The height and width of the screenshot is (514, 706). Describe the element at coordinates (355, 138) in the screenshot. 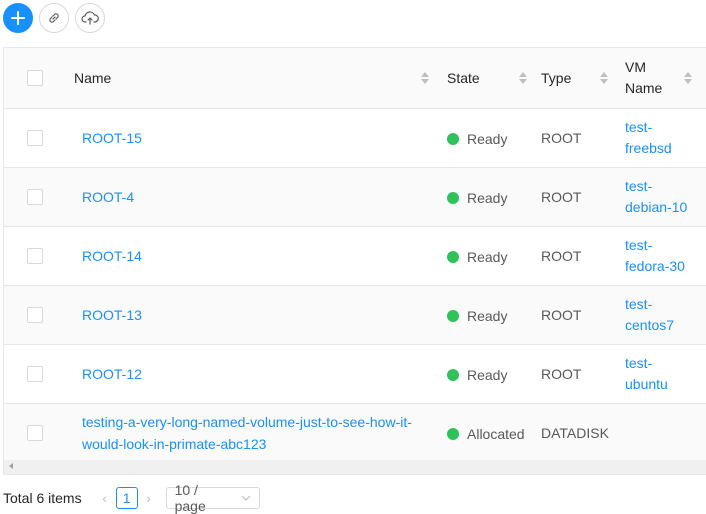

I see `table-row: ROOT-15 Ready ROOT test-freebsd` at that location.